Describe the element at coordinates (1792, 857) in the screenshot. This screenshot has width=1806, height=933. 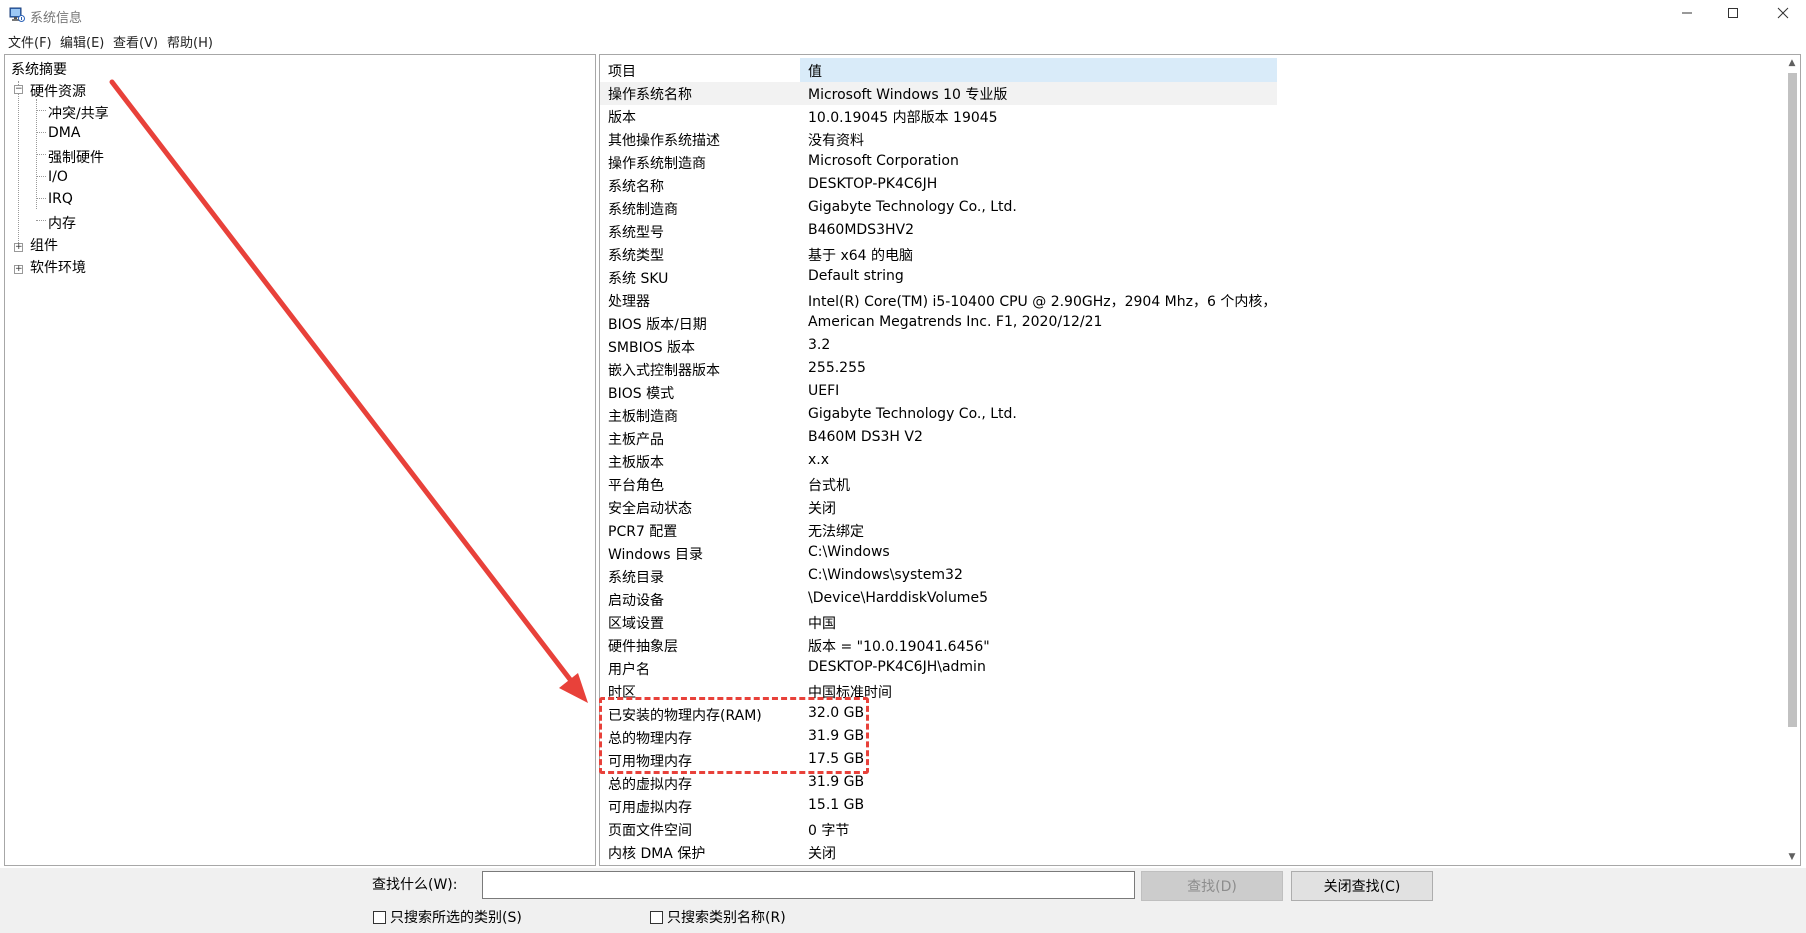
I see `scroll-down-icon: ▼` at that location.